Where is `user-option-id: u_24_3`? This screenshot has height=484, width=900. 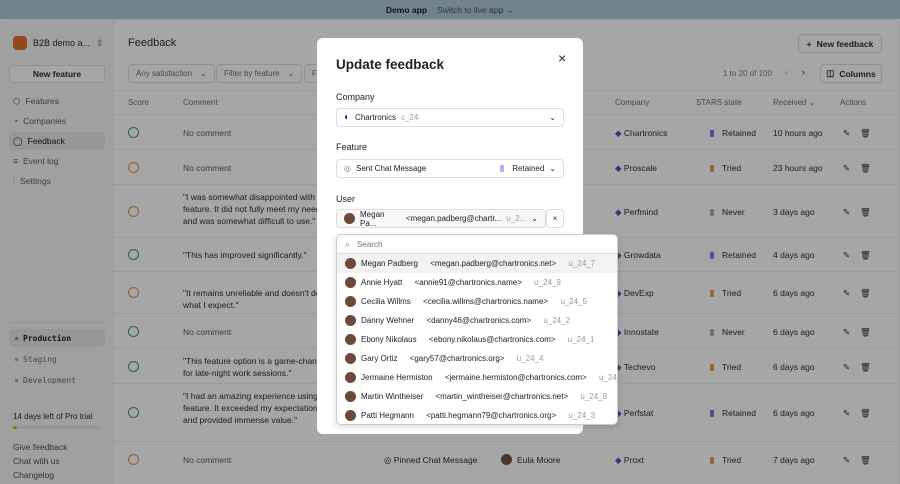 user-option-id: u_24_3 is located at coordinates (582, 415).